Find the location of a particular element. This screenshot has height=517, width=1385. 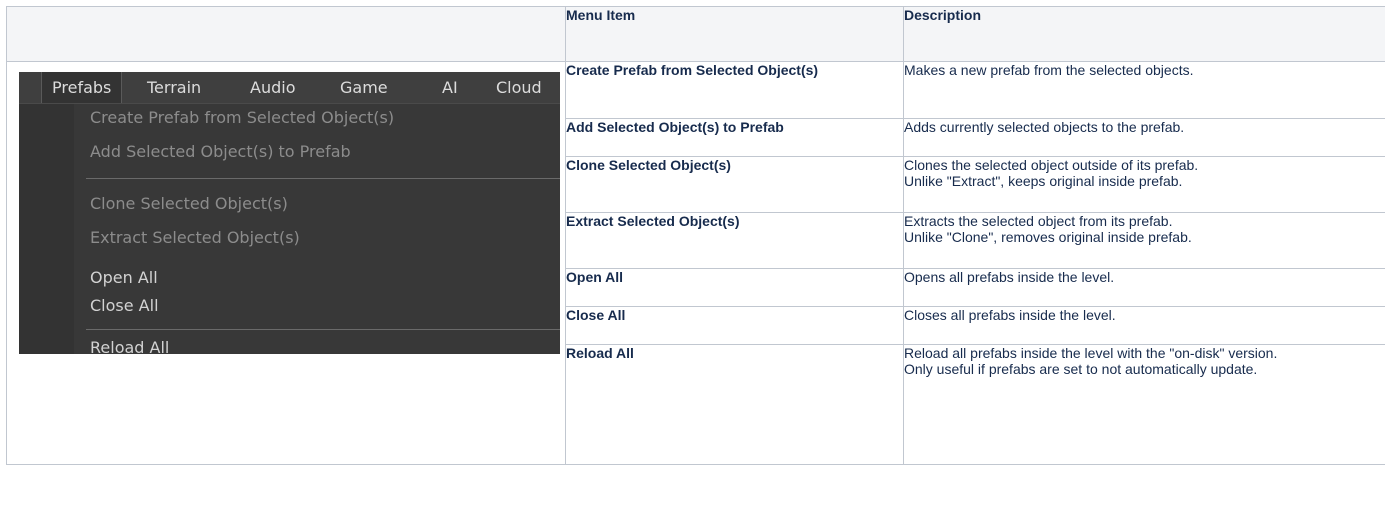

menu-item-clone: Clone Selected Object(s) is located at coordinates (189, 204).